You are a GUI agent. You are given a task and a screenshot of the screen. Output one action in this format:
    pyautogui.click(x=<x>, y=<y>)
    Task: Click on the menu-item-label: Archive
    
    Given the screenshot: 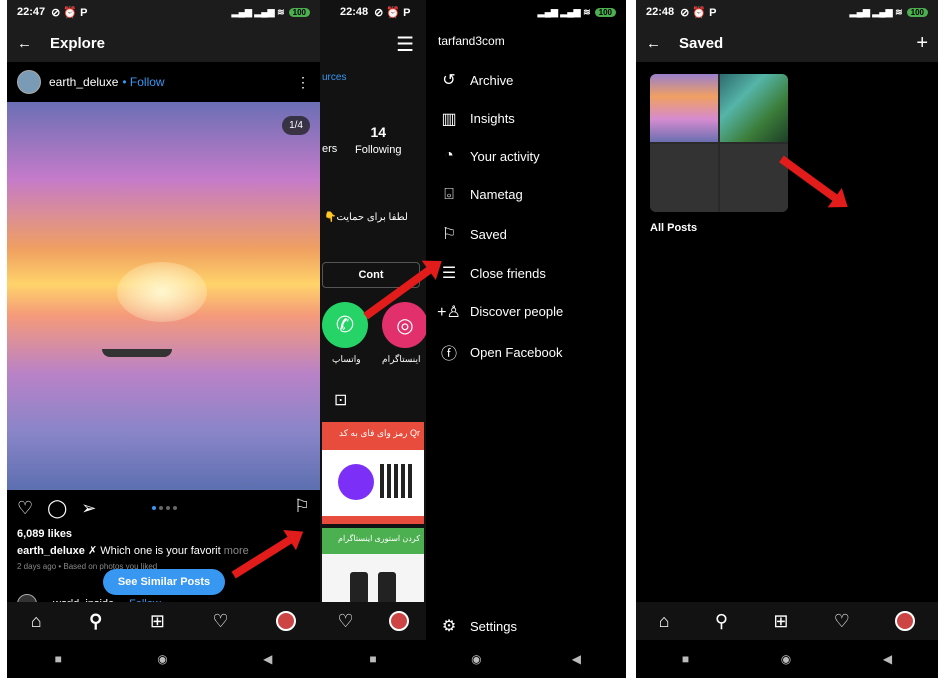 What is the action you would take?
    pyautogui.click(x=492, y=80)
    